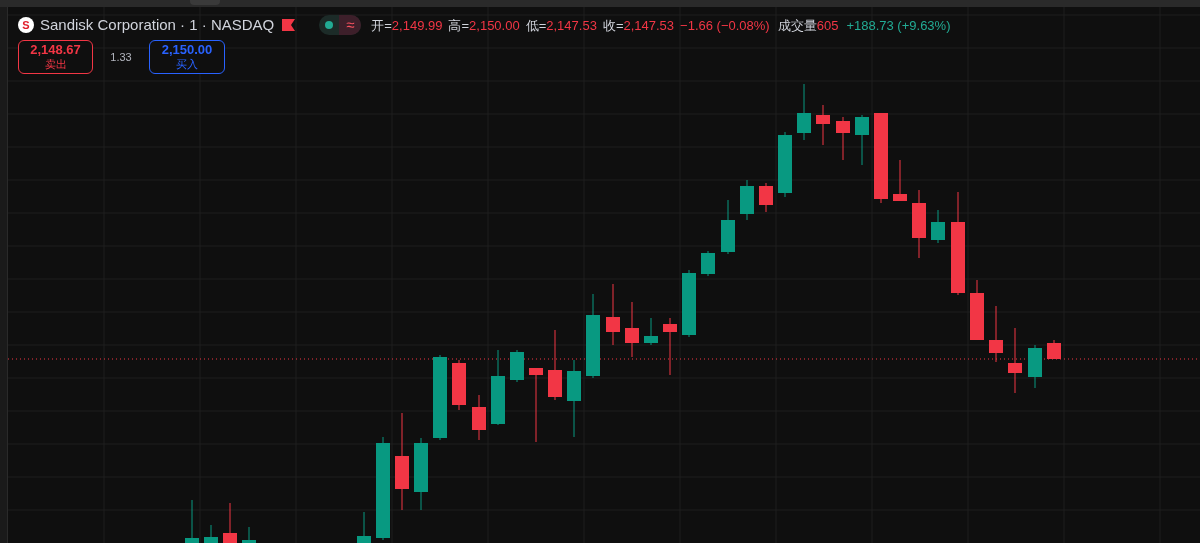  I want to click on company-logo: S, so click(26, 25).